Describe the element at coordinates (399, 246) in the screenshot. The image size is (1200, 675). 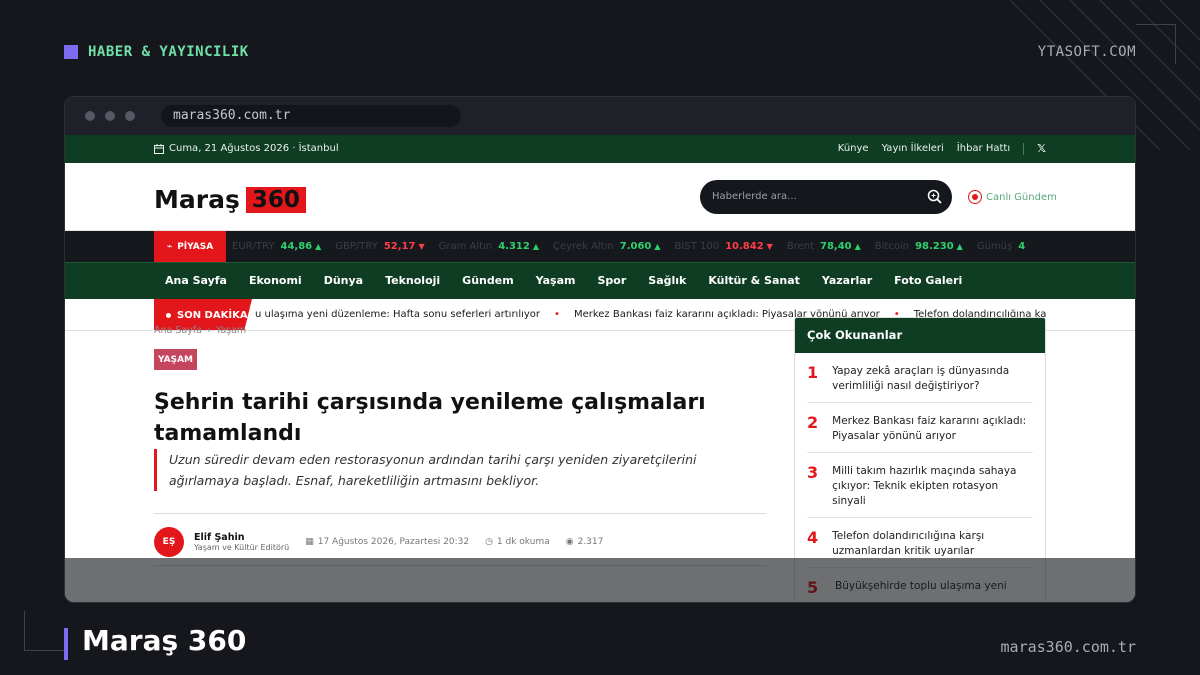
I see `market-value-text: 52,17` at that location.